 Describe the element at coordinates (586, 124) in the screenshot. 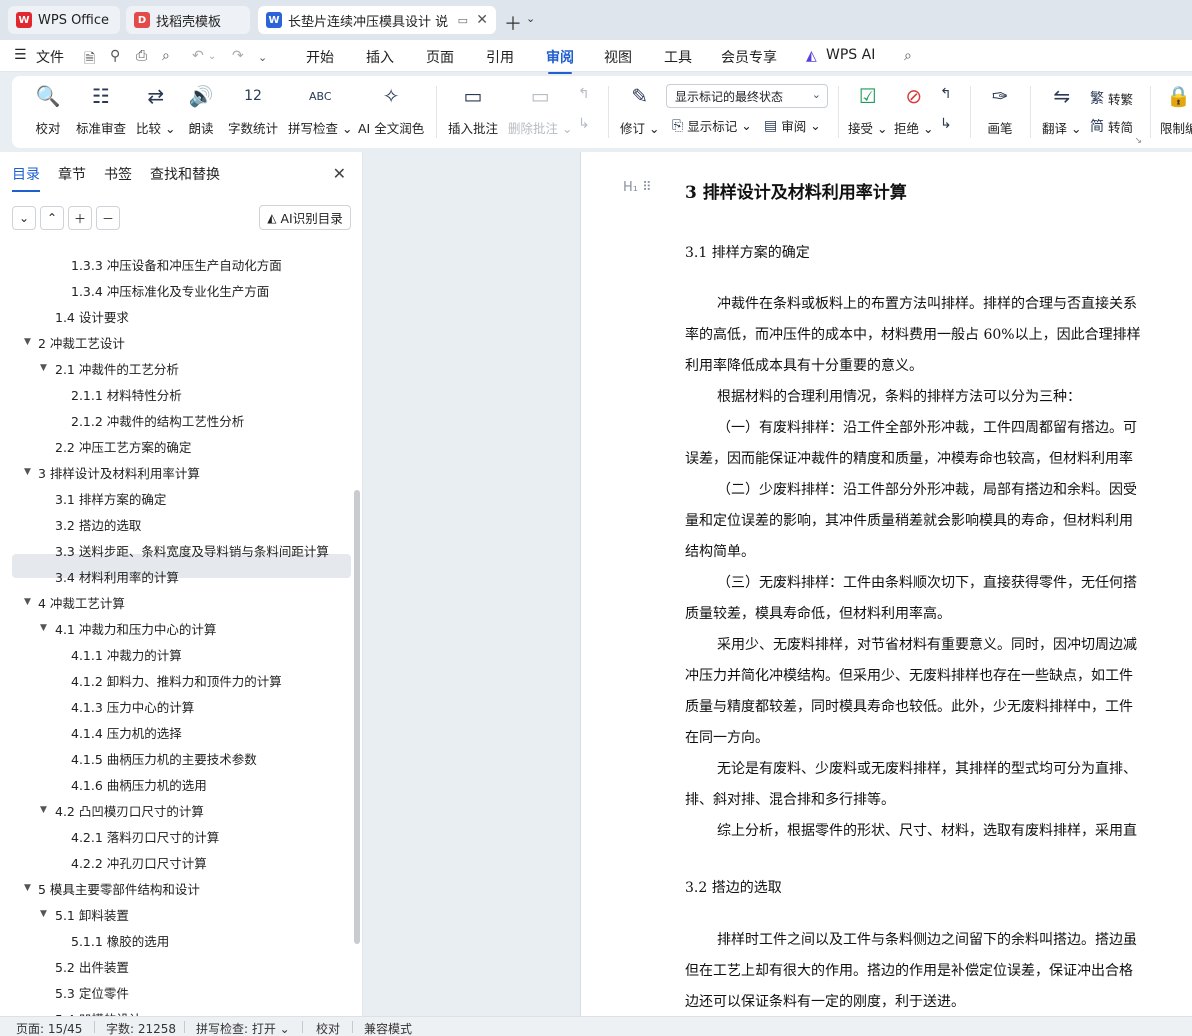

I see `next-comment-icon: ↳` at that location.